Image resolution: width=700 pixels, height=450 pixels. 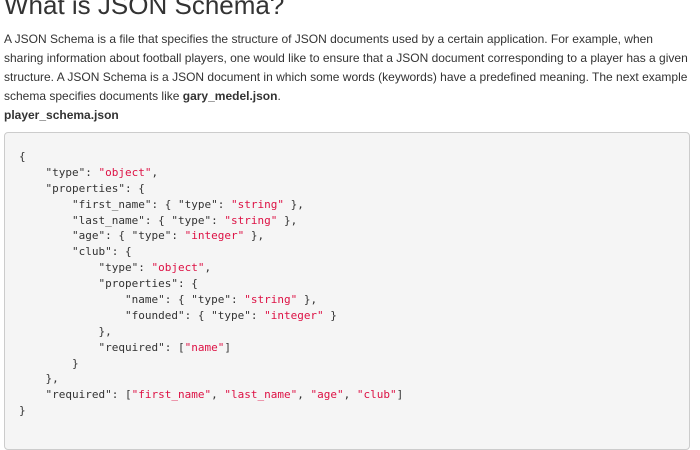 What do you see at coordinates (376, 395) in the screenshot?
I see `code-string-token: "club"` at bounding box center [376, 395].